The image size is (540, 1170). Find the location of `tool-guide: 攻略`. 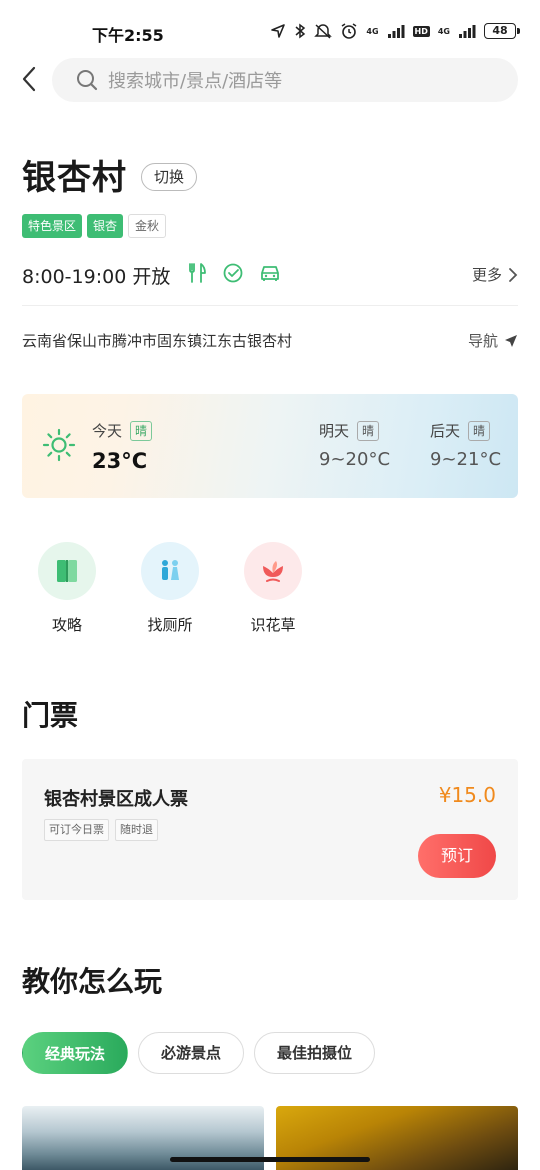

tool-guide: 攻略 is located at coordinates (67, 588).